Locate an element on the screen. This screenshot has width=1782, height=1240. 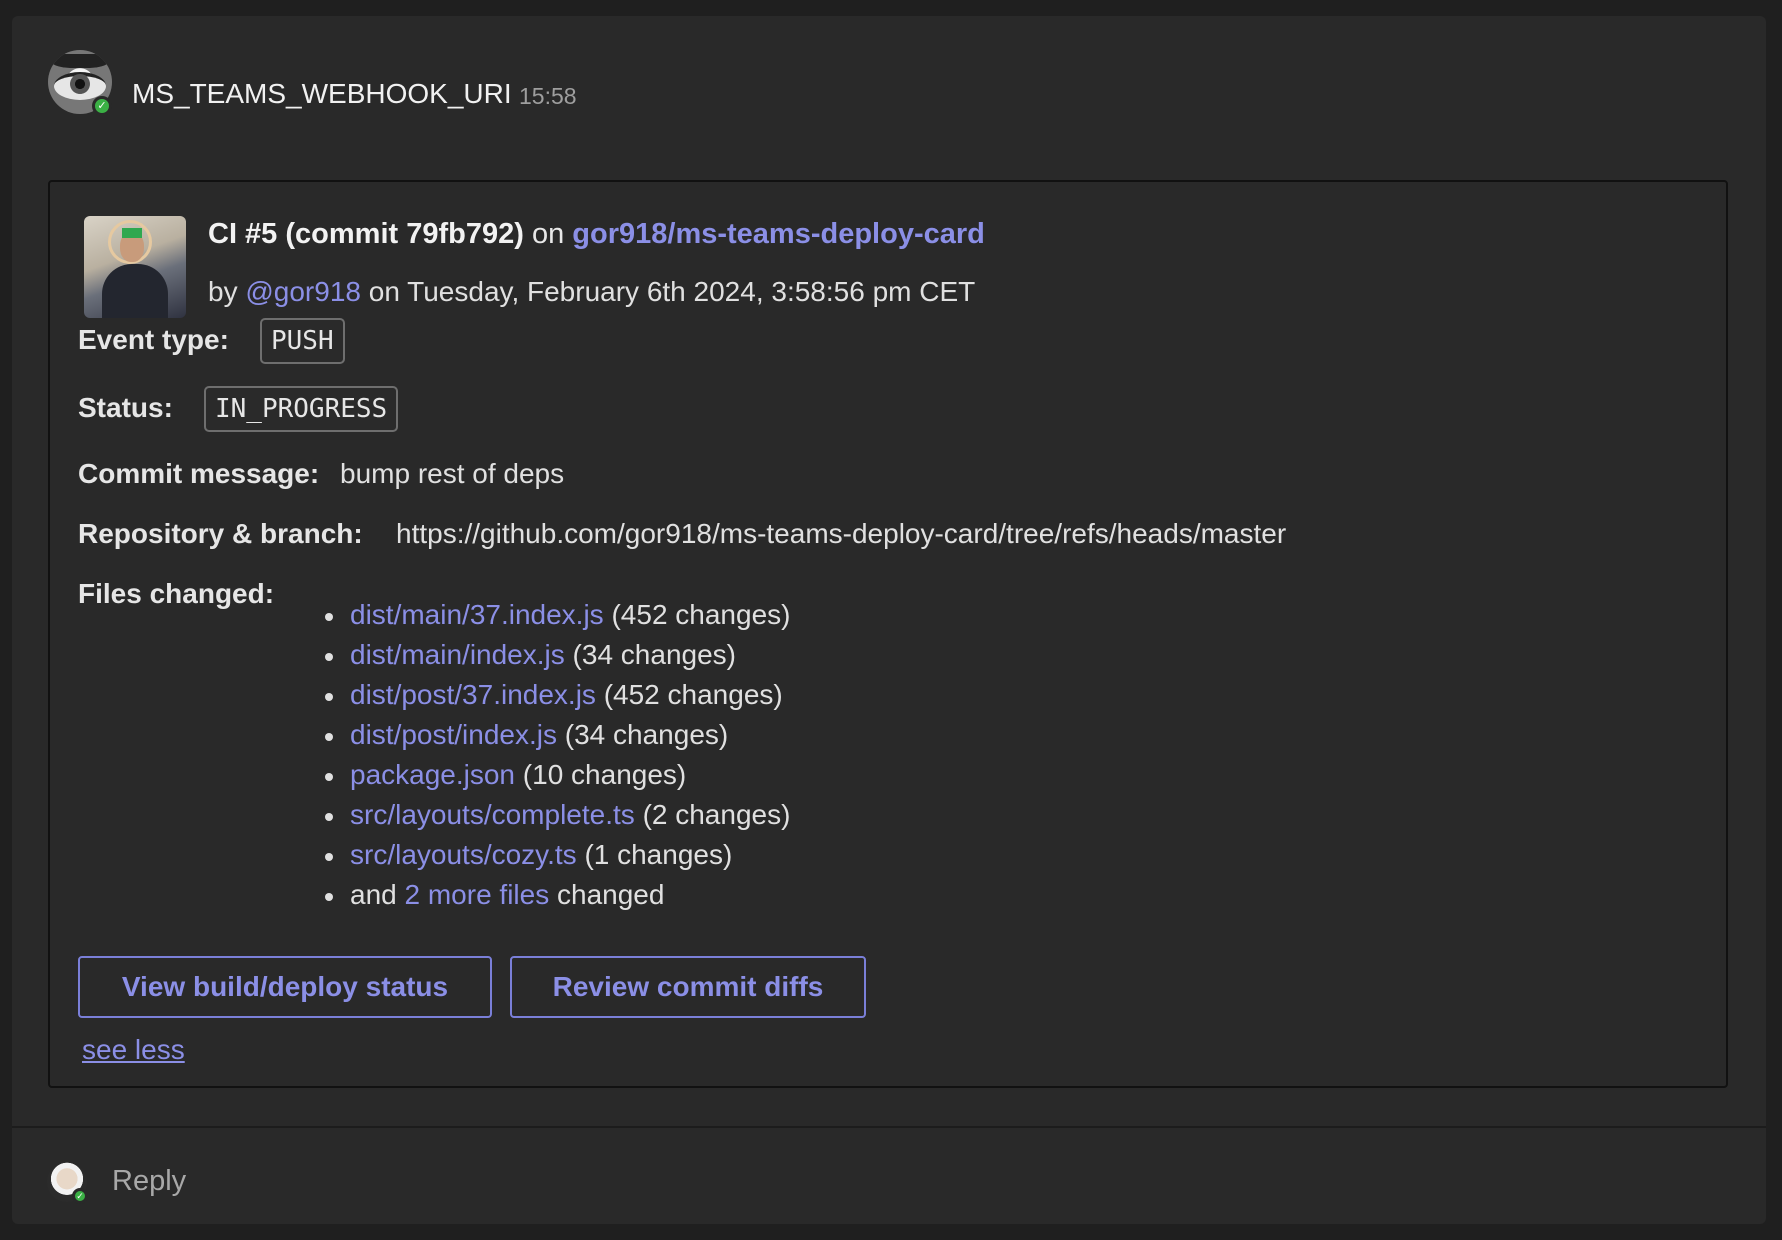
footer-divider is located at coordinates (889, 1127).